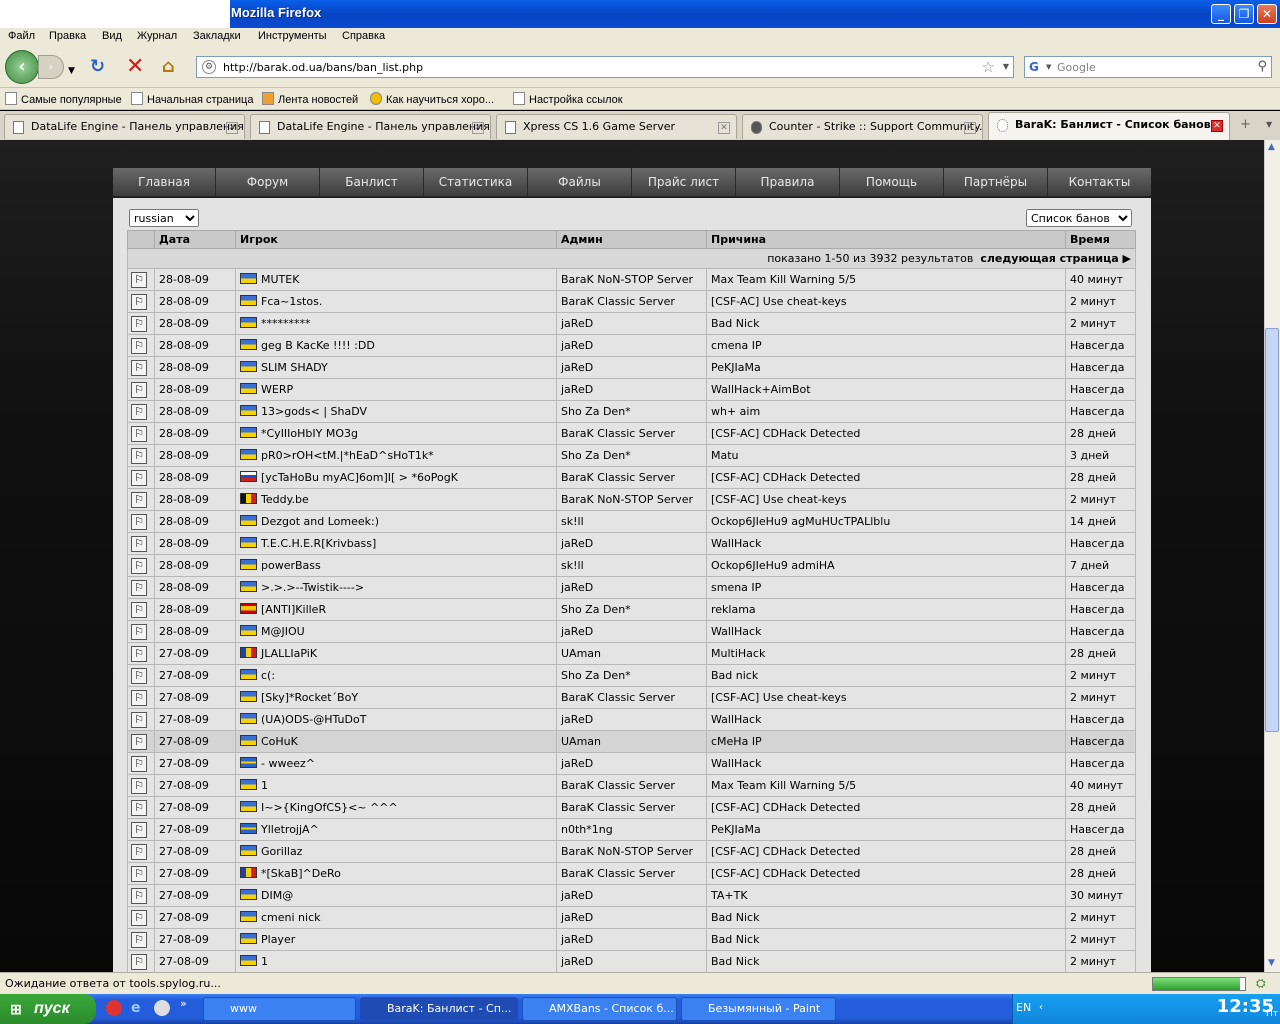  What do you see at coordinates (631, 675) in the screenshot?
I see `table-row: ⚐ 27-08-09 c(: Sho Za Den* Bad nick 2 минут` at bounding box center [631, 675].